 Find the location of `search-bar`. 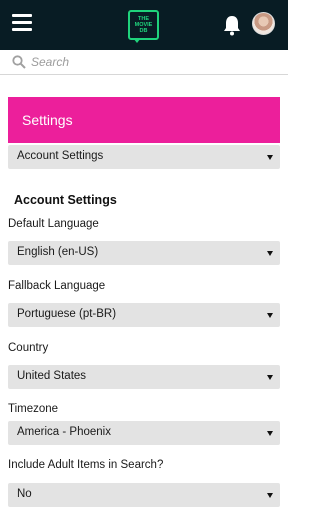

search-bar is located at coordinates (144, 62).